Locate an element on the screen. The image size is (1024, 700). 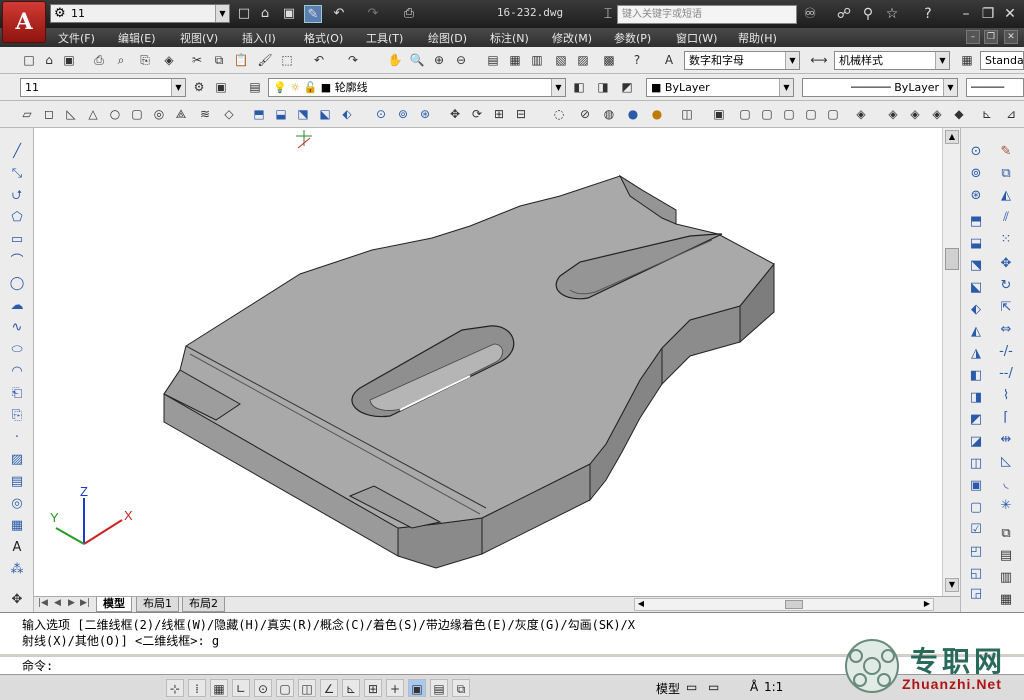
spline-icon: ∿ is located at coordinates (17, 328).